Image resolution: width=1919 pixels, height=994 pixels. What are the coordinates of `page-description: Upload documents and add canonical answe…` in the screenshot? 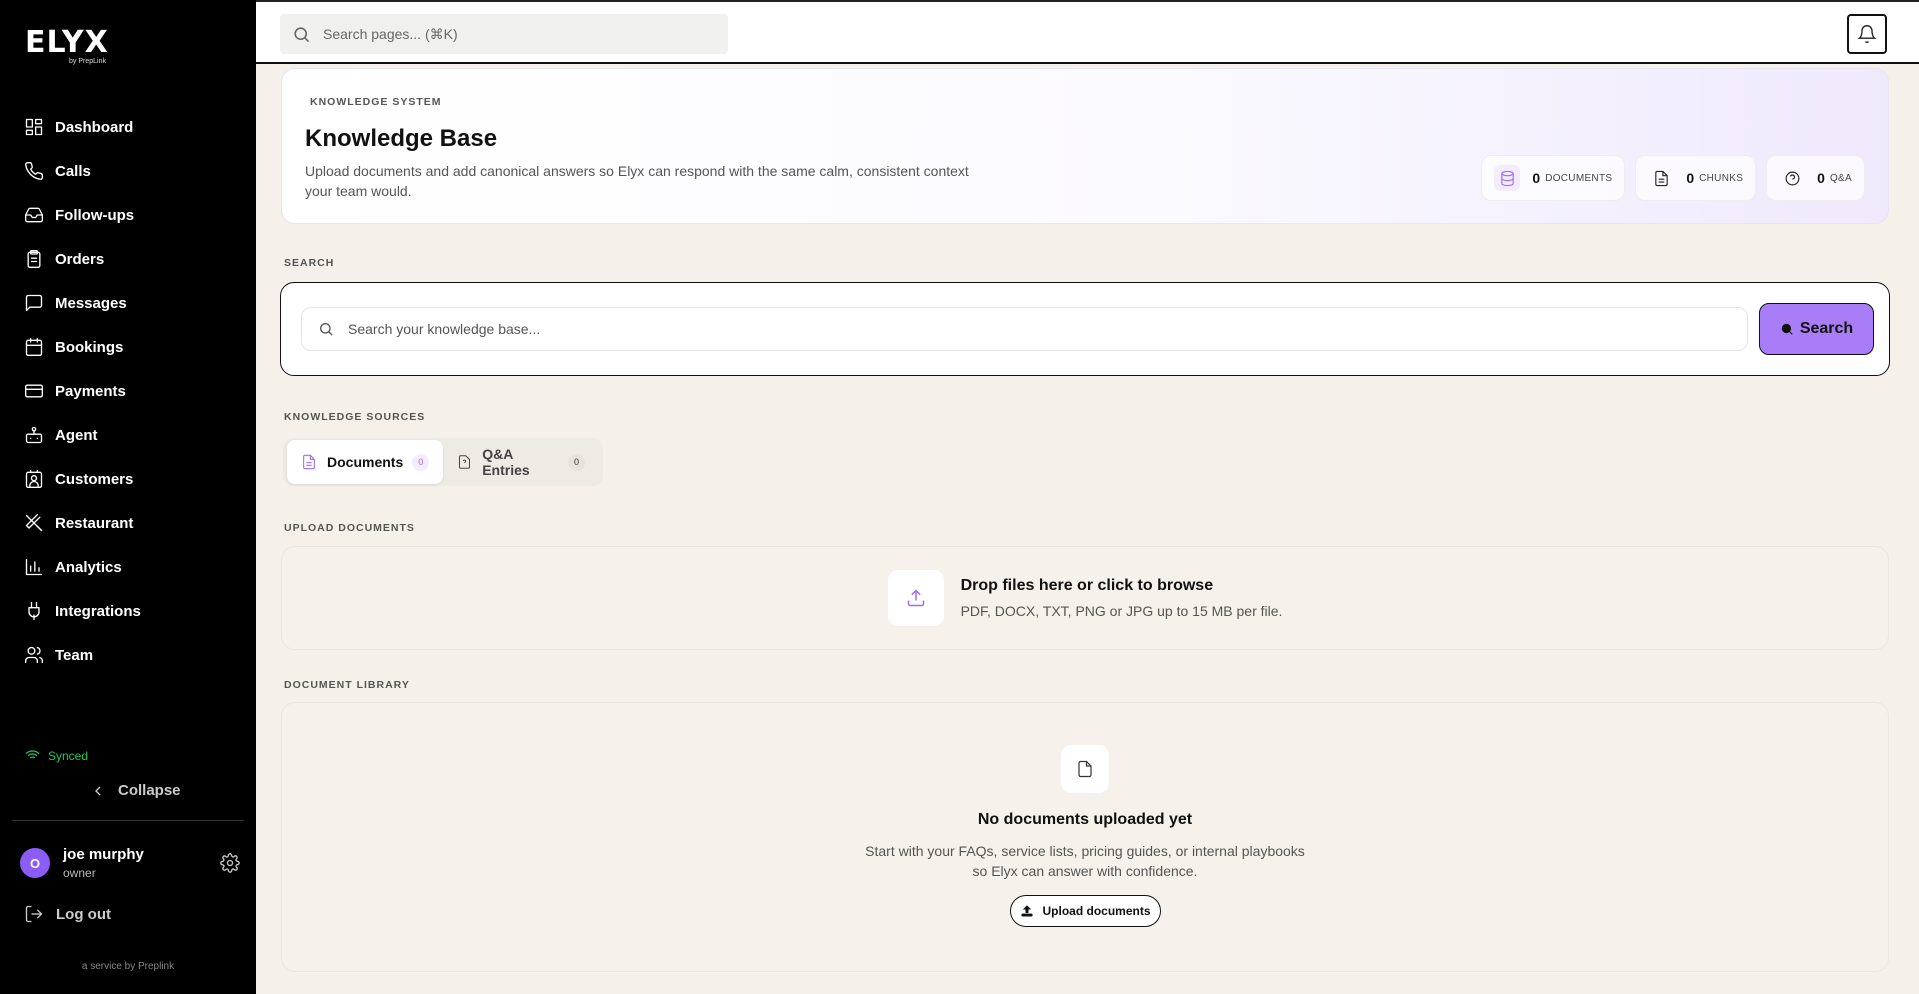 It's located at (637, 181).